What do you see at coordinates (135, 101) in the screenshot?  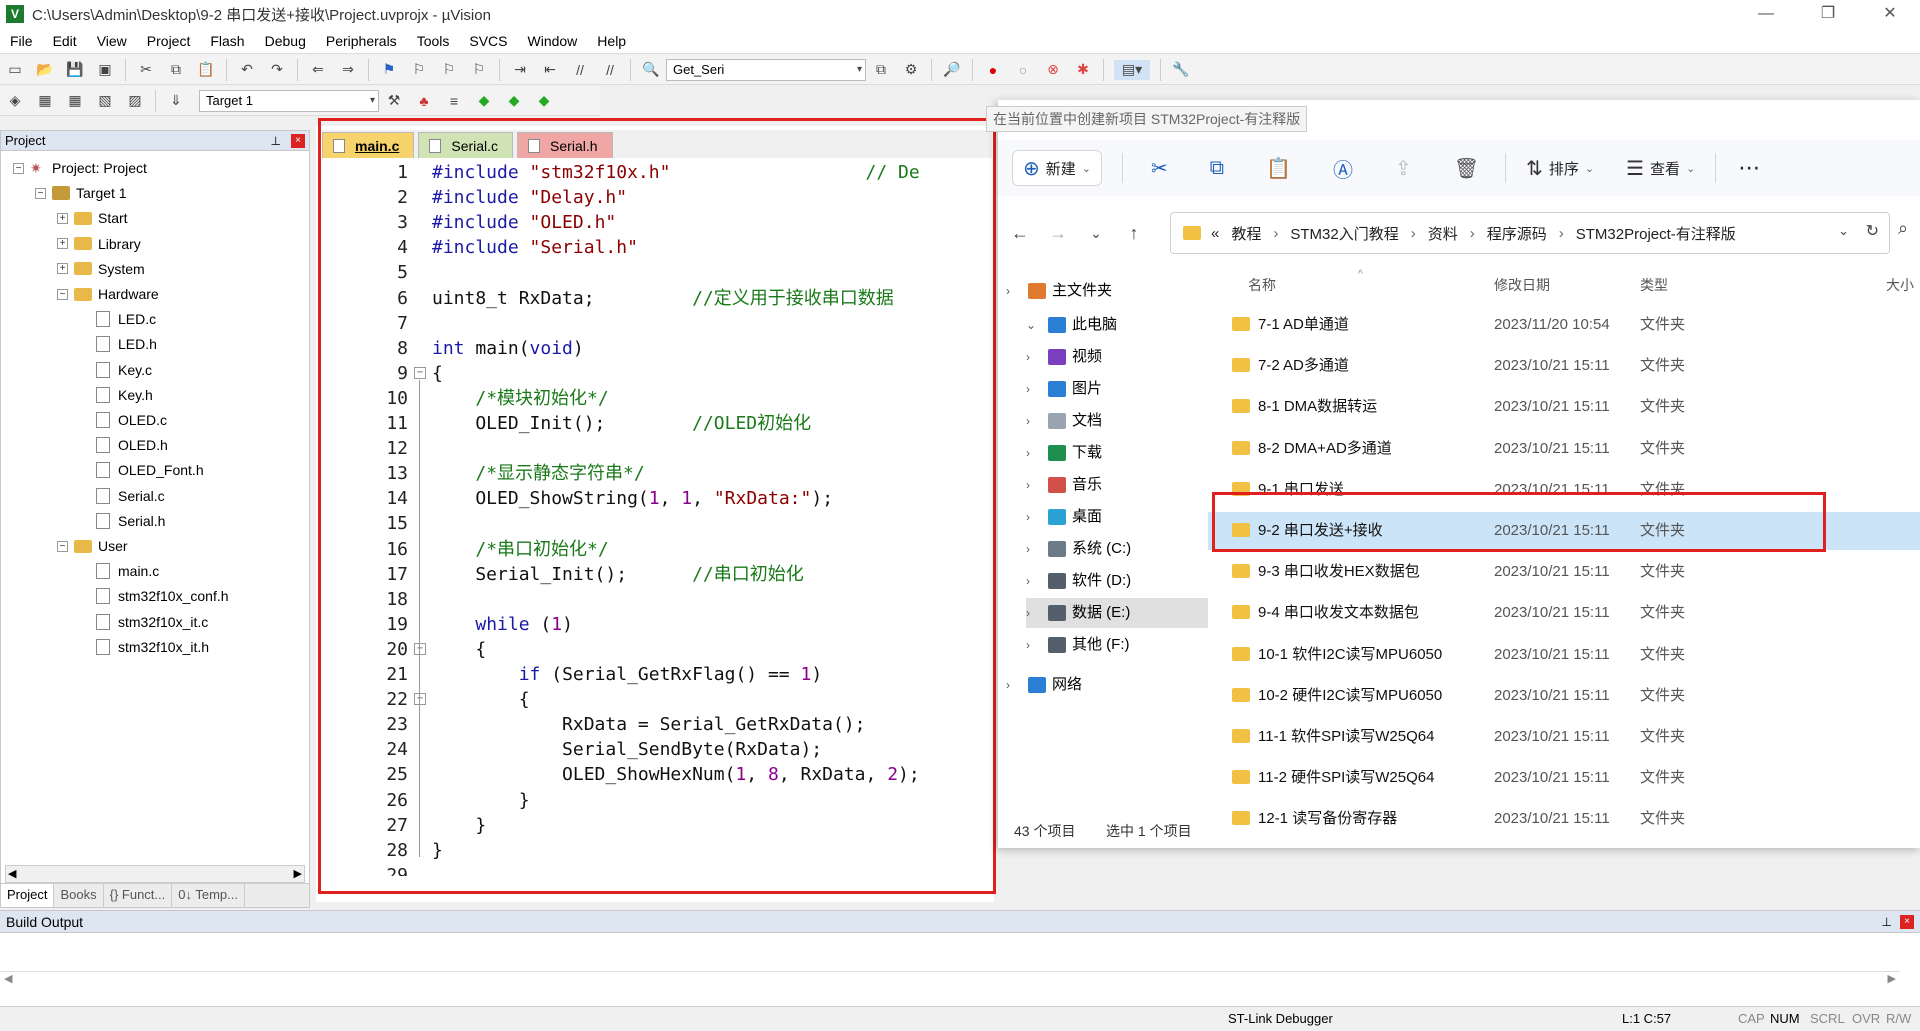 I see `stop-build-icon: ▨` at bounding box center [135, 101].